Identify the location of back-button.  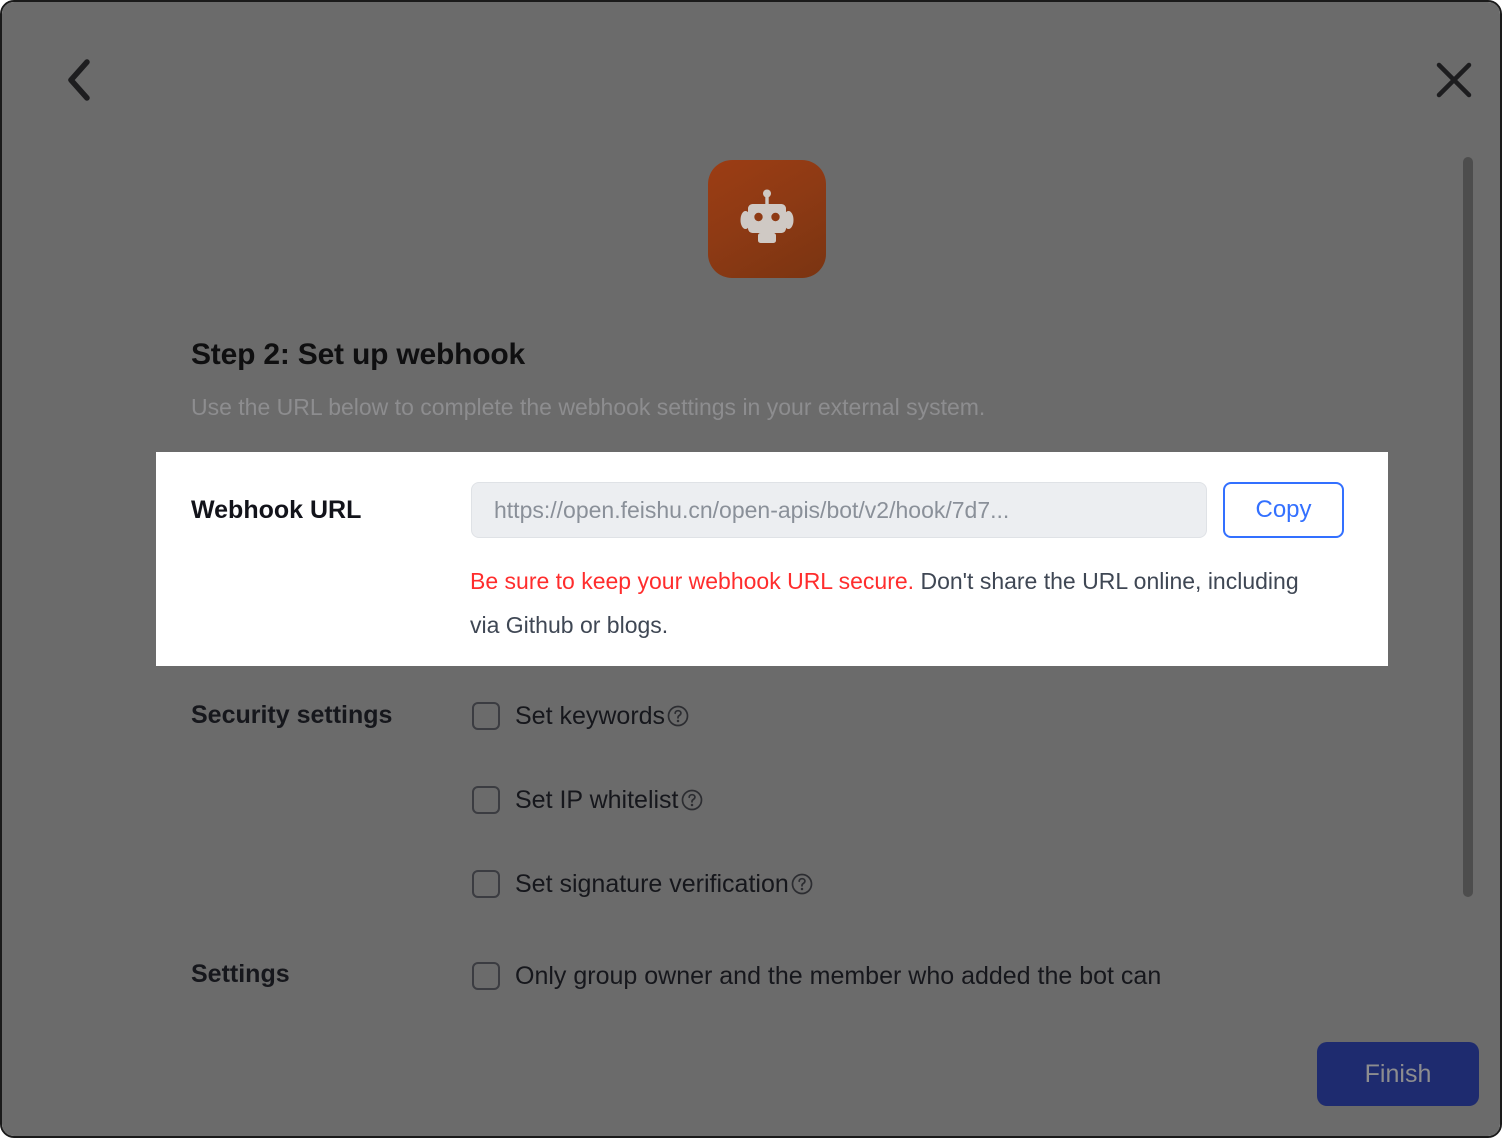
(78, 82).